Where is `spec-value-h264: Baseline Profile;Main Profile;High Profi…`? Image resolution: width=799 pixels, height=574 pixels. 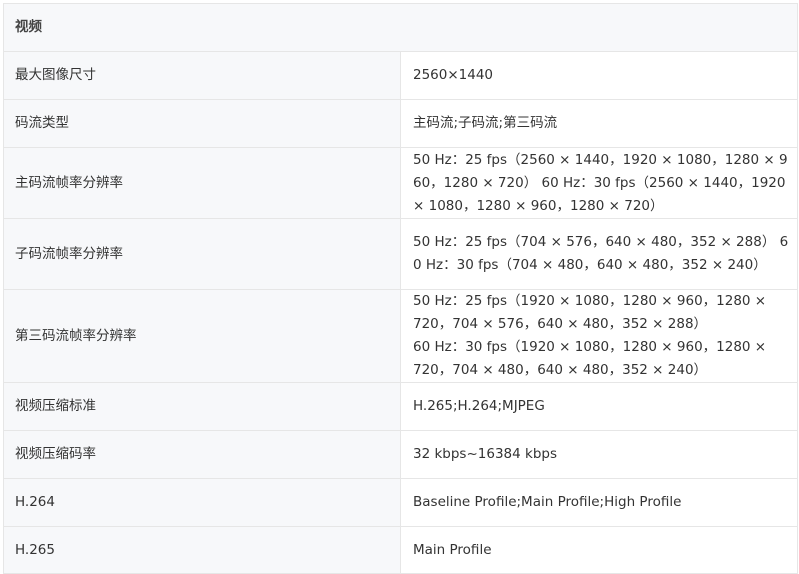
spec-value-h264: Baseline Profile;Main Profile;High Profi… is located at coordinates (599, 502).